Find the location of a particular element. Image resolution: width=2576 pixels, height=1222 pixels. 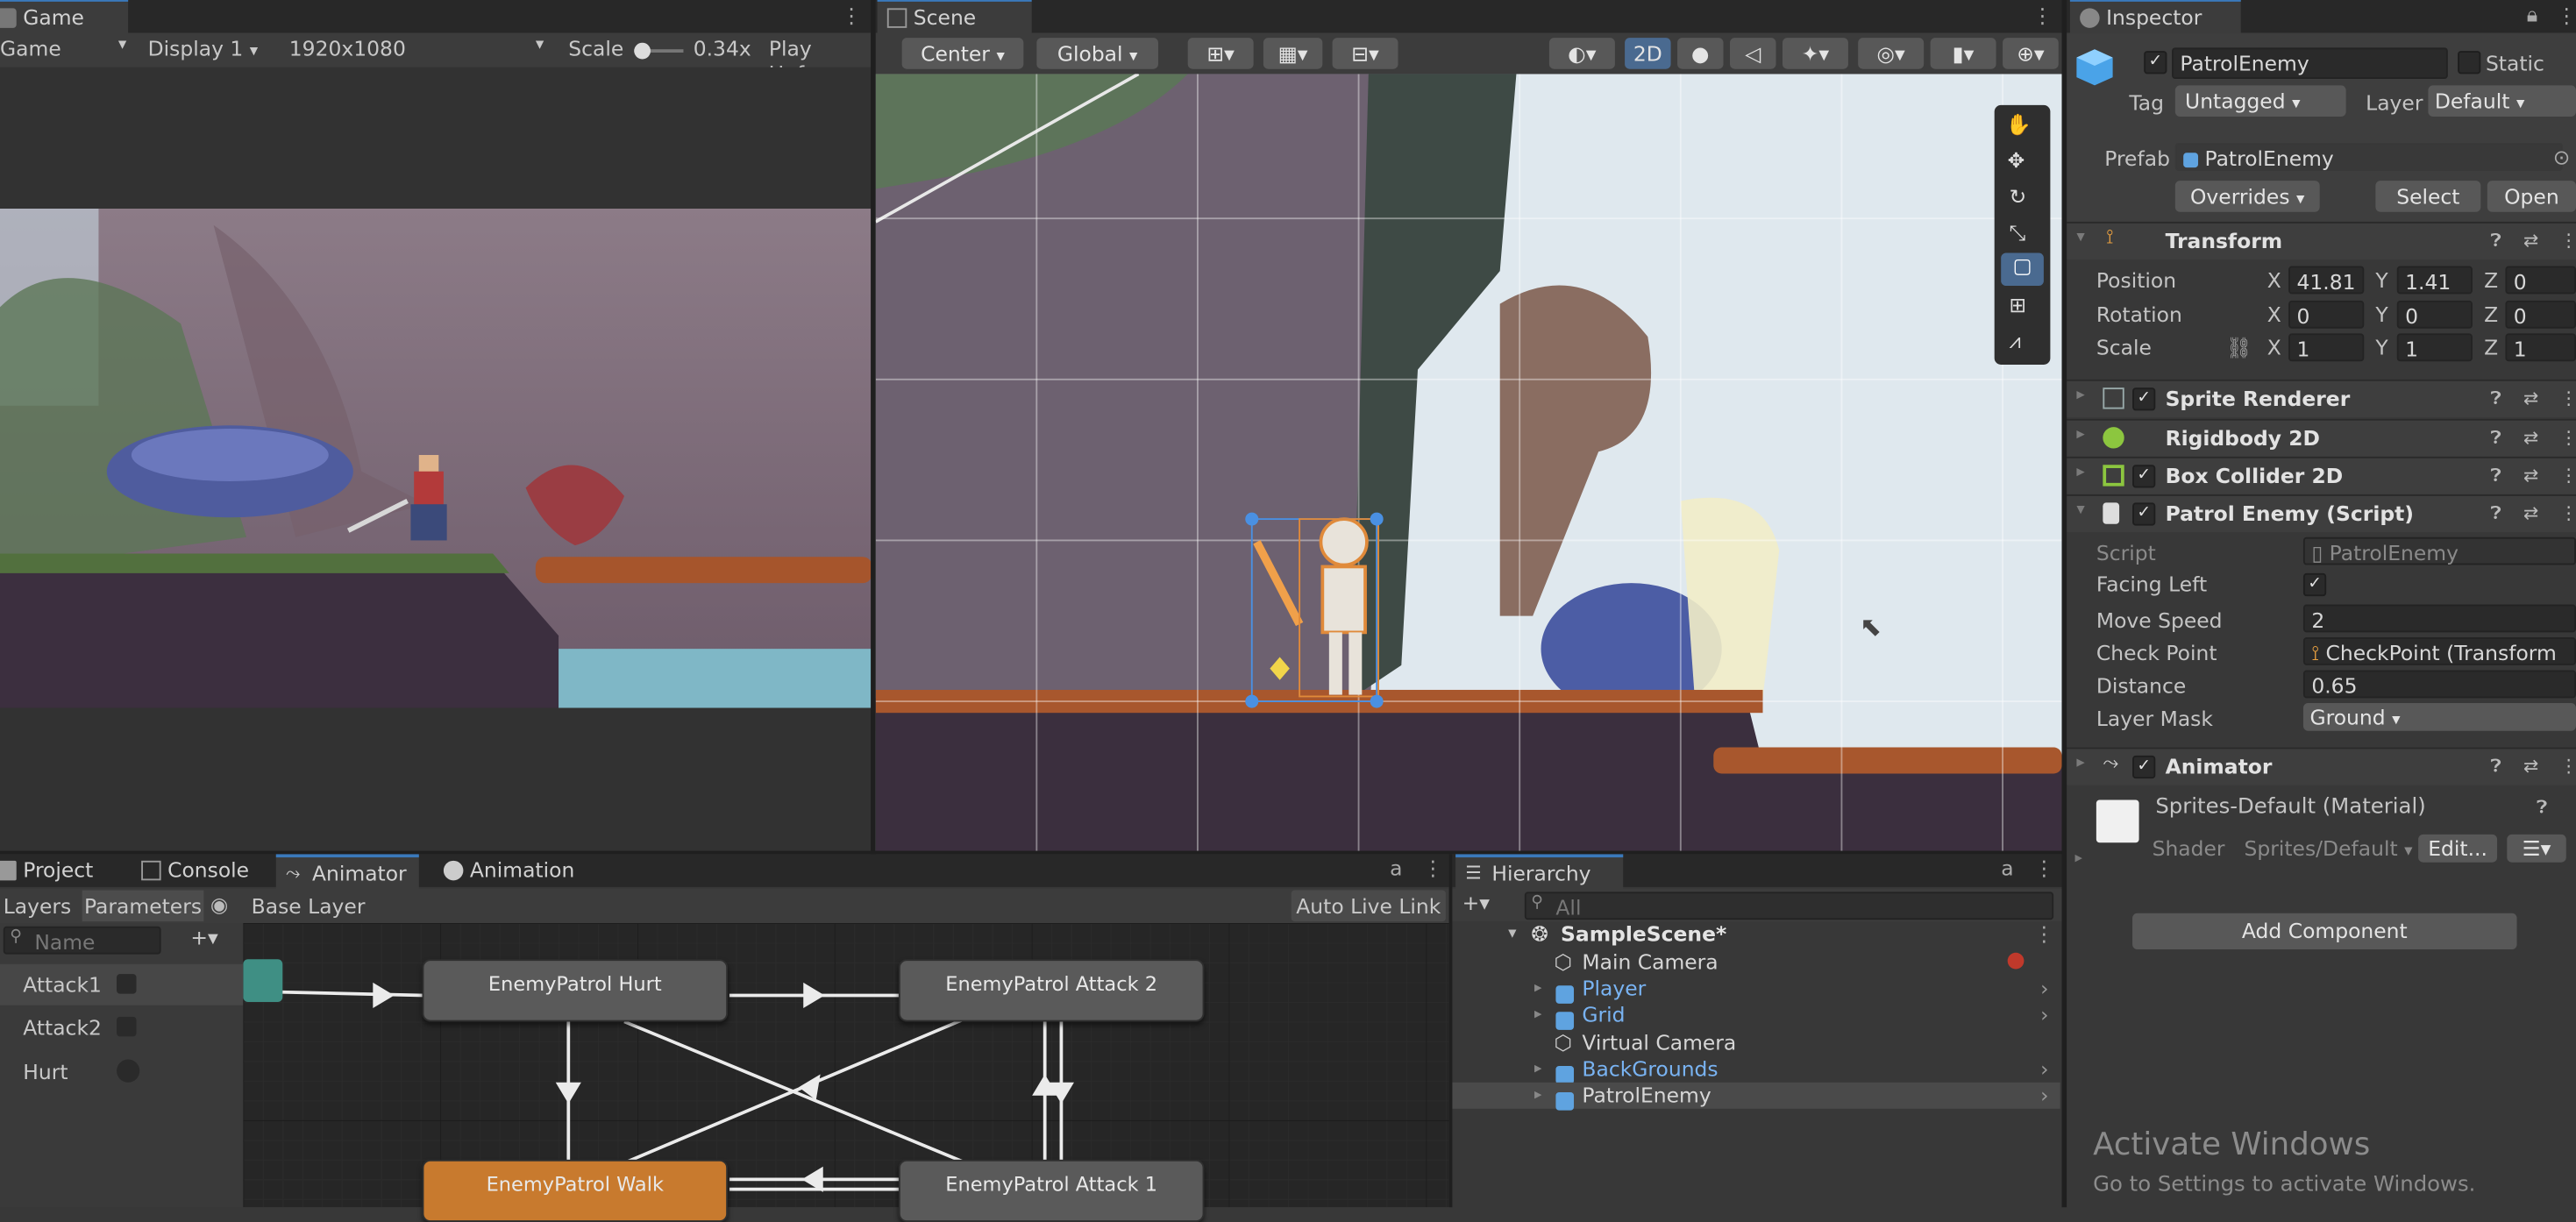

hand-tool-icon: ✋ is located at coordinates (2019, 124).